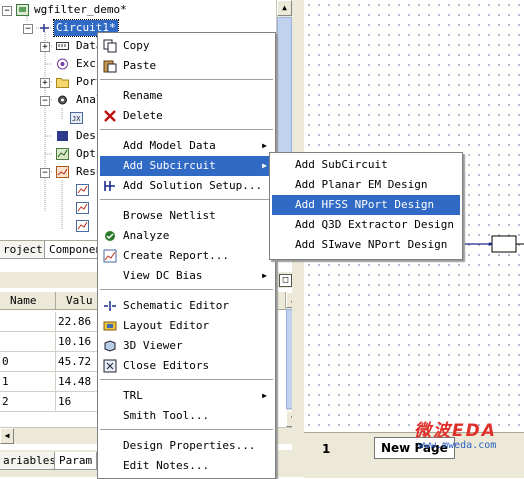  Describe the element at coordinates (62, 46) in the screenshot. I see `data-icon` at that location.